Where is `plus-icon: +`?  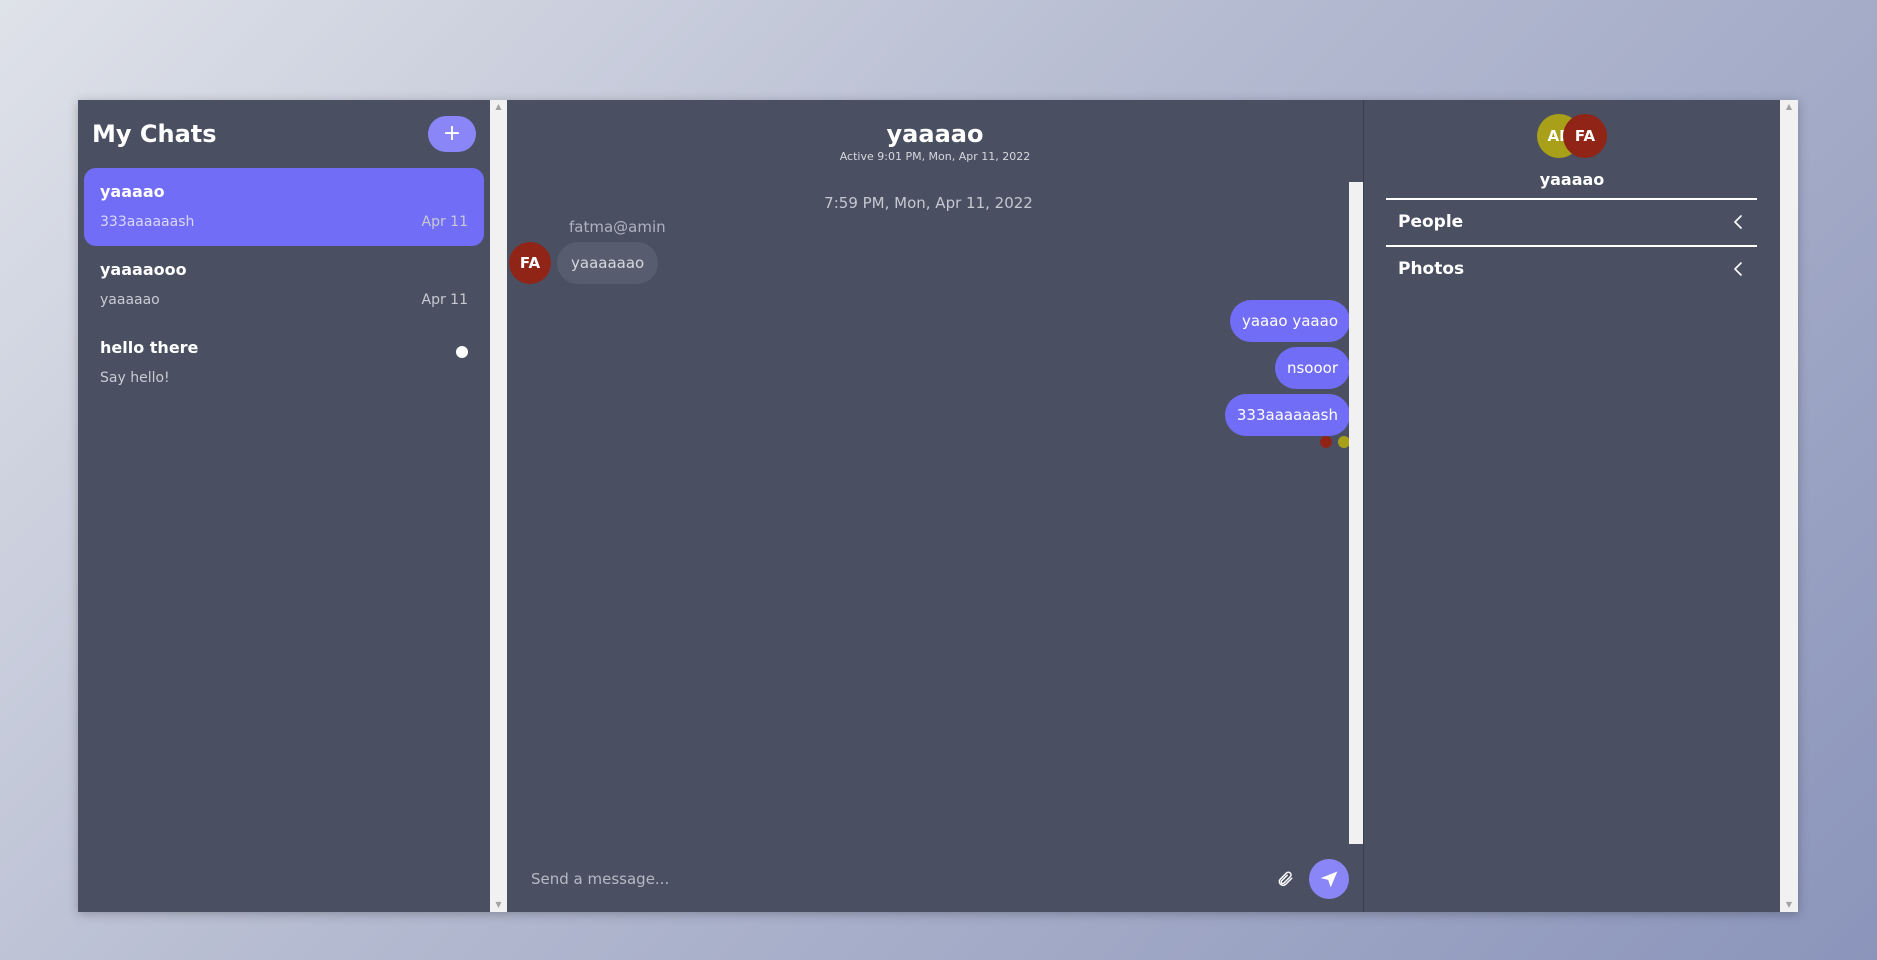
plus-icon: + is located at coordinates (452, 133).